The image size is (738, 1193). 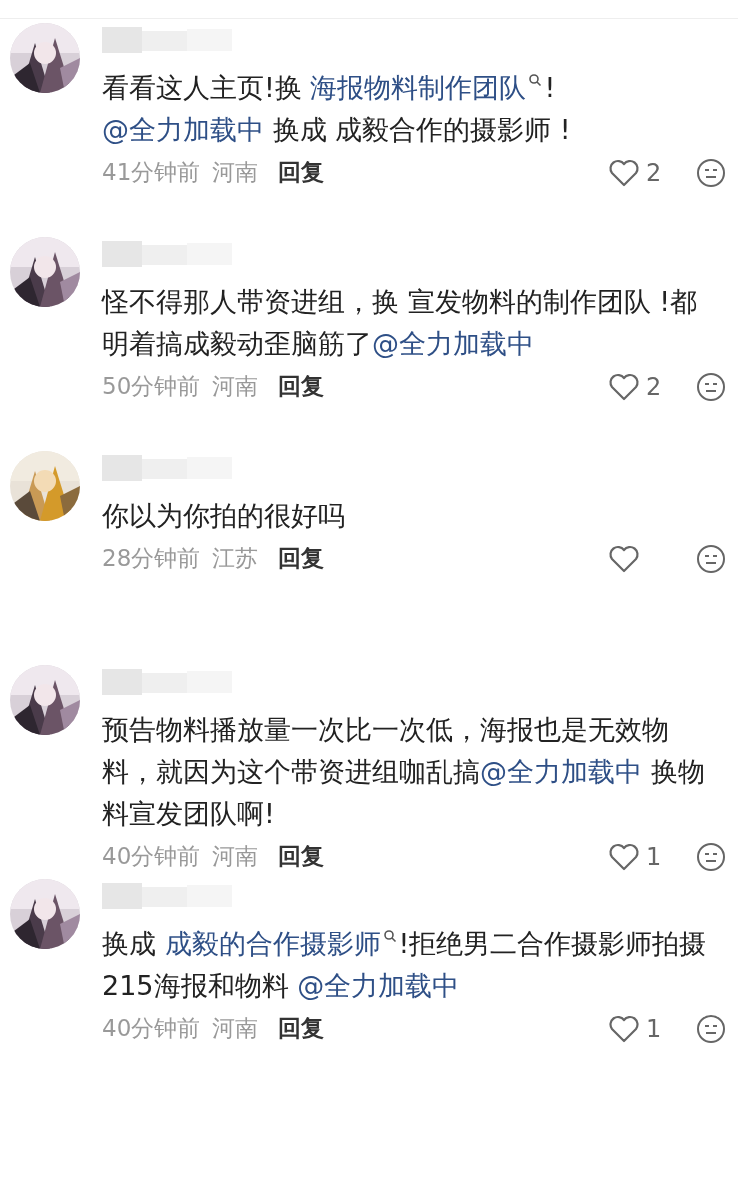 What do you see at coordinates (427, 87) in the screenshot?
I see `topic-link: 海报物料制作团队` at bounding box center [427, 87].